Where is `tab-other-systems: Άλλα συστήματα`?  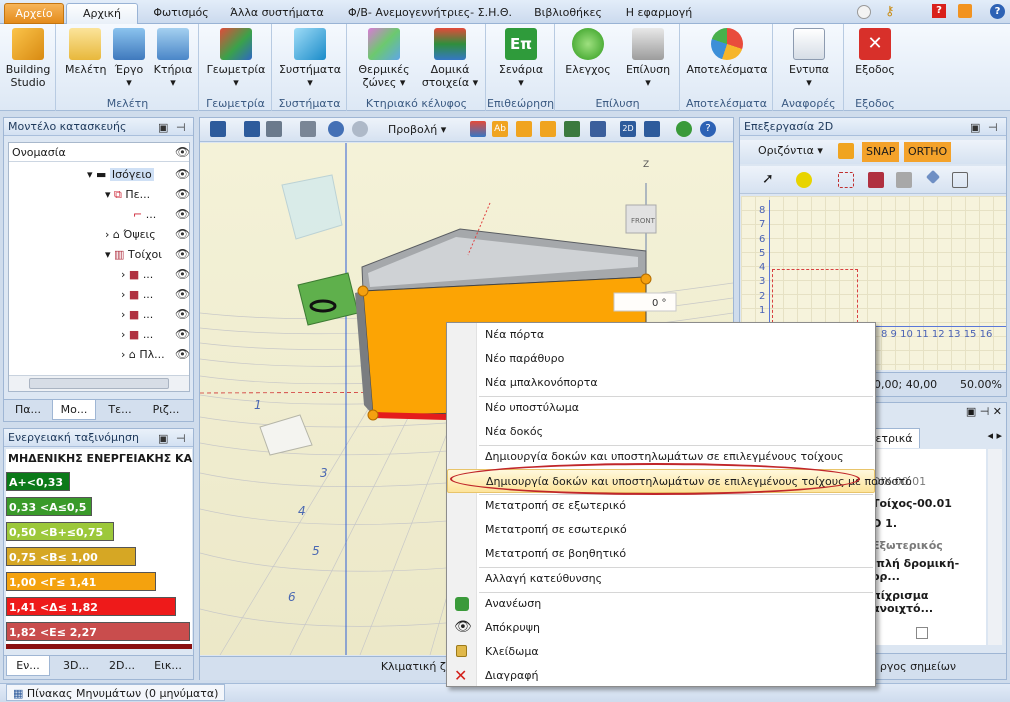 tab-other-systems: Άλλα συστήματα is located at coordinates (277, 13).